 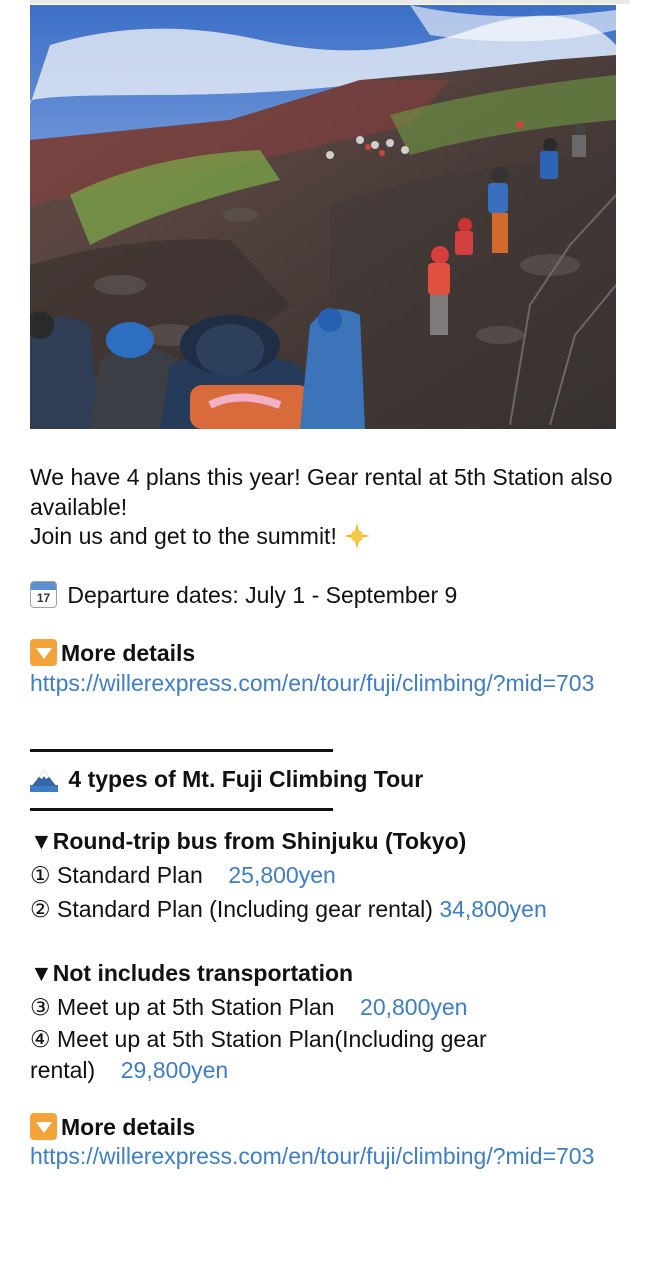 I want to click on section-bus-title: Round-trip bus from Shinjuku (Tokyo), so click(x=259, y=840).